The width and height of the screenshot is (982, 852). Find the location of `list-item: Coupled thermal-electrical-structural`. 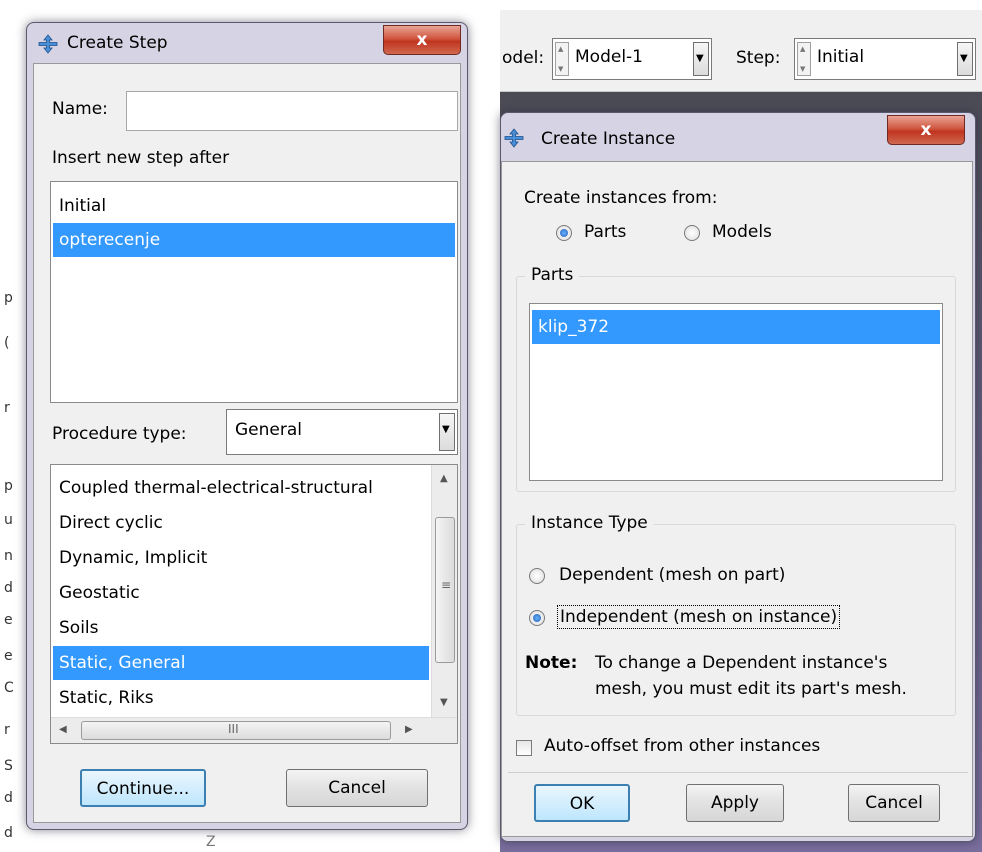

list-item: Coupled thermal-electrical-structural is located at coordinates (241, 488).